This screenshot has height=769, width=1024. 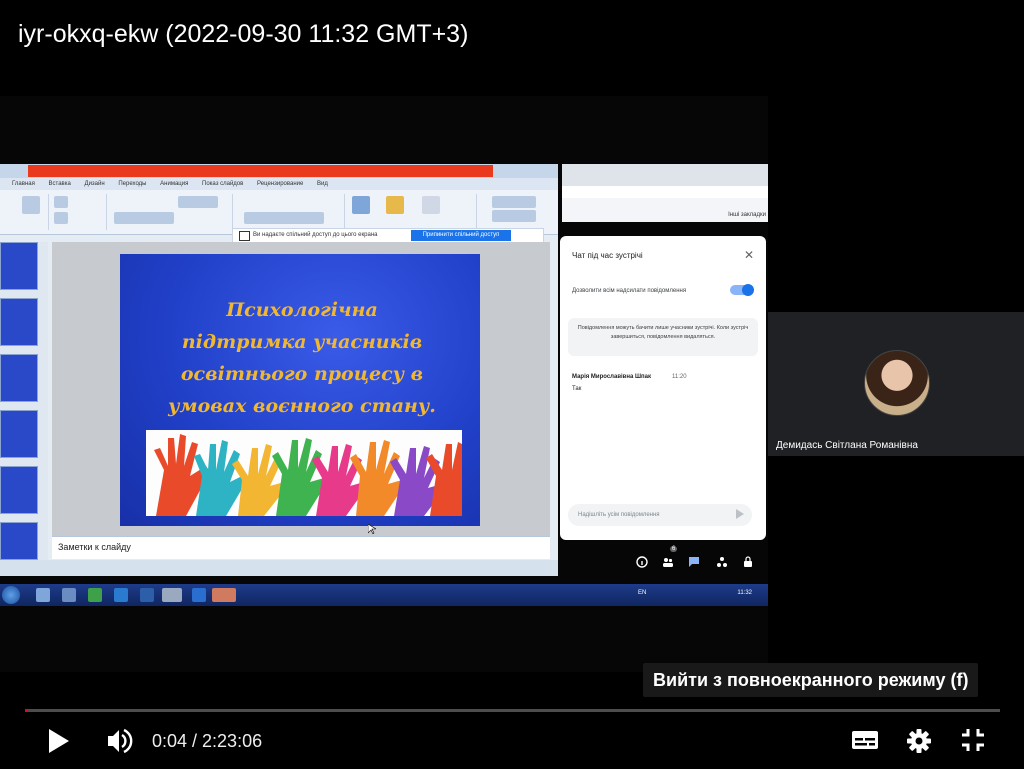 I want to click on participants-count-badge: 6, so click(x=674, y=549).